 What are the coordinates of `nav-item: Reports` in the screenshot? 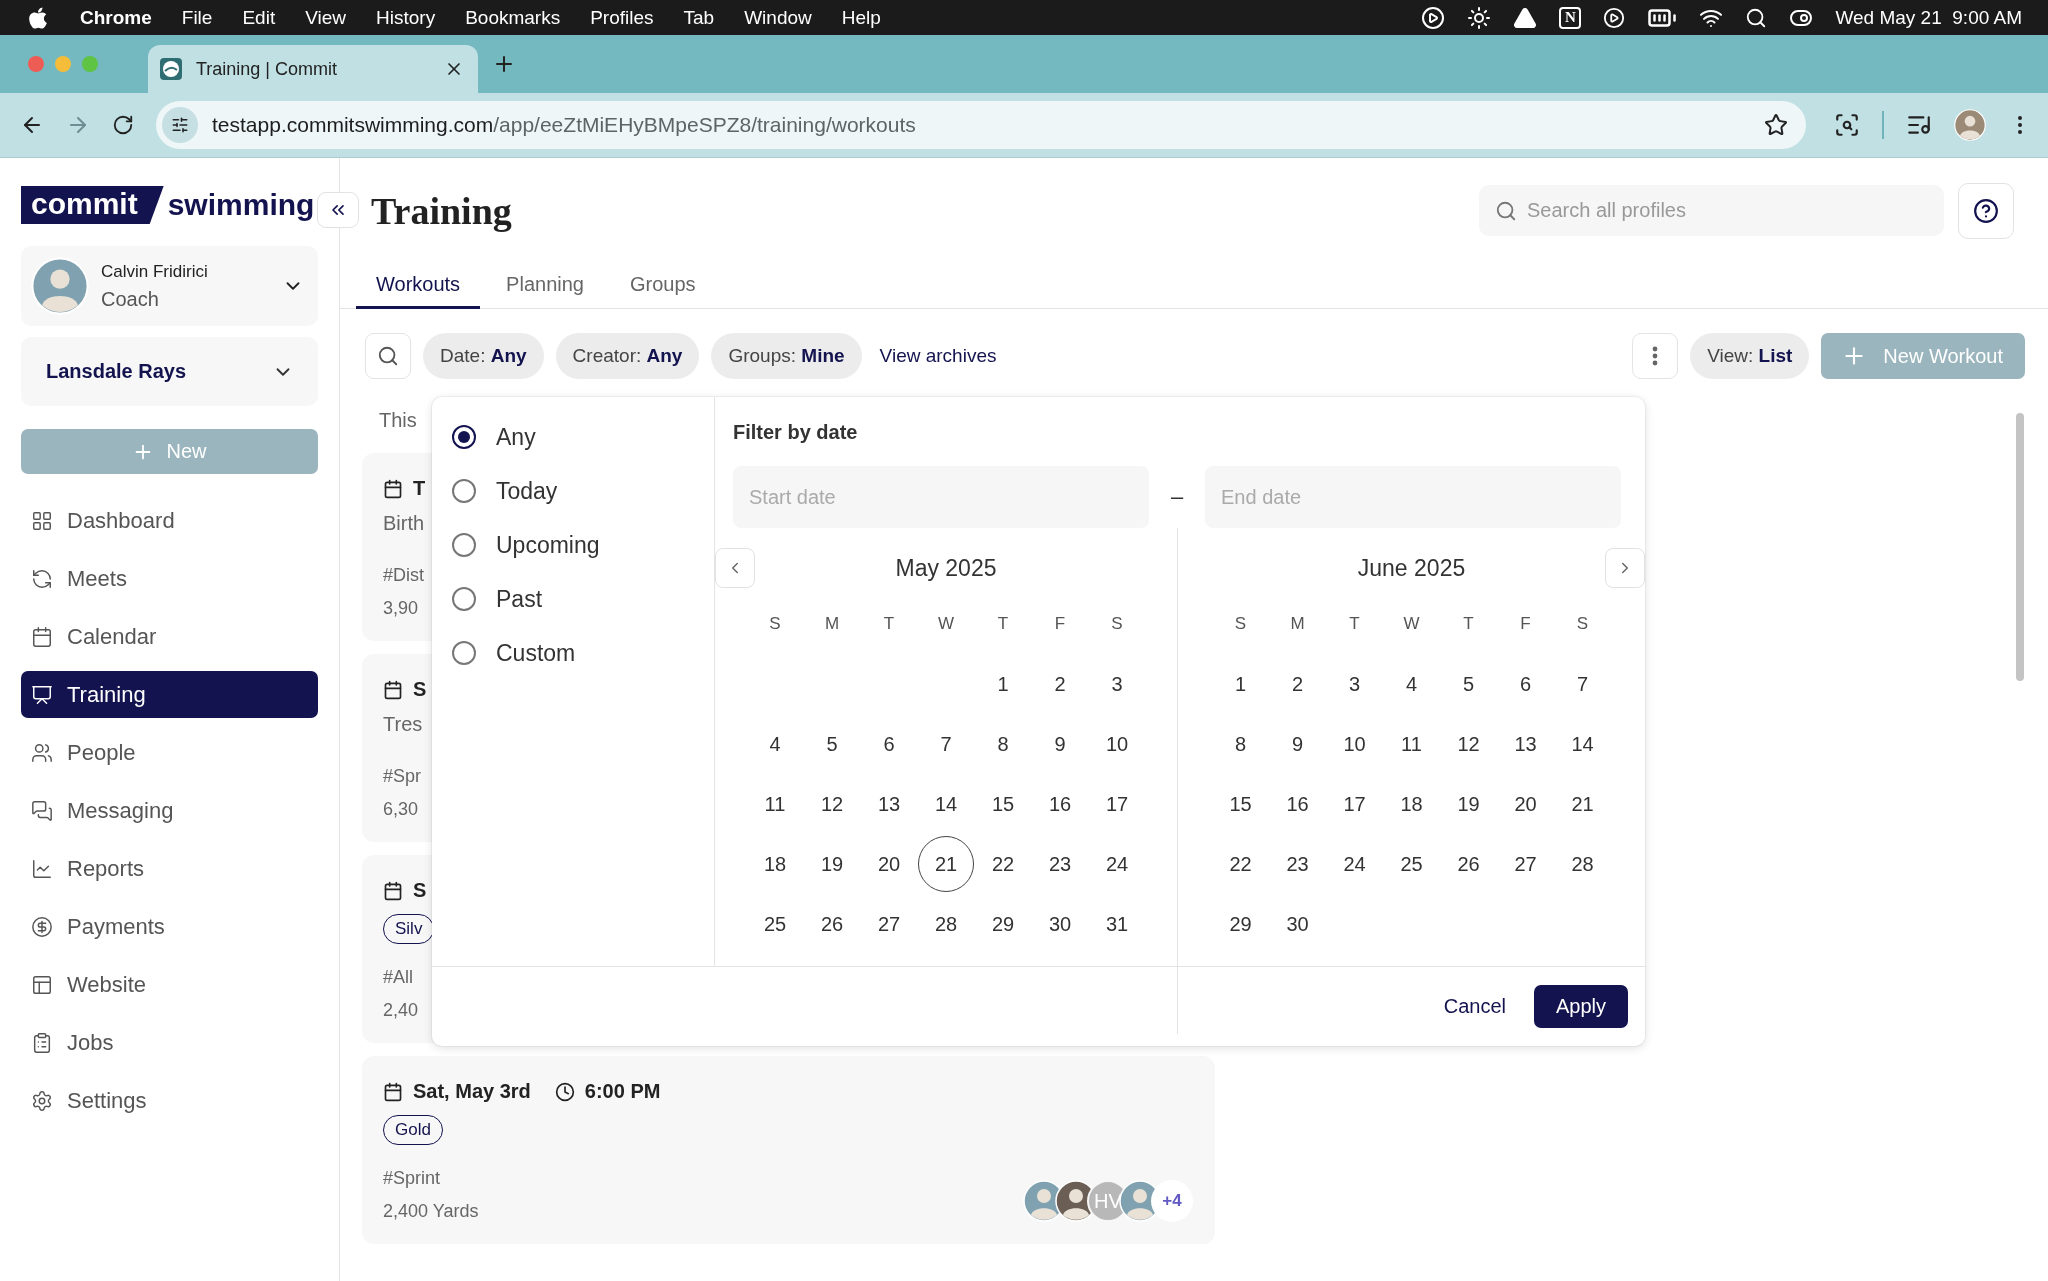 It's located at (169, 868).